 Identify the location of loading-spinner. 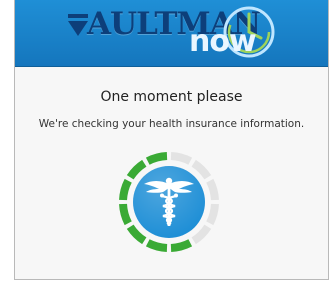
(169, 202).